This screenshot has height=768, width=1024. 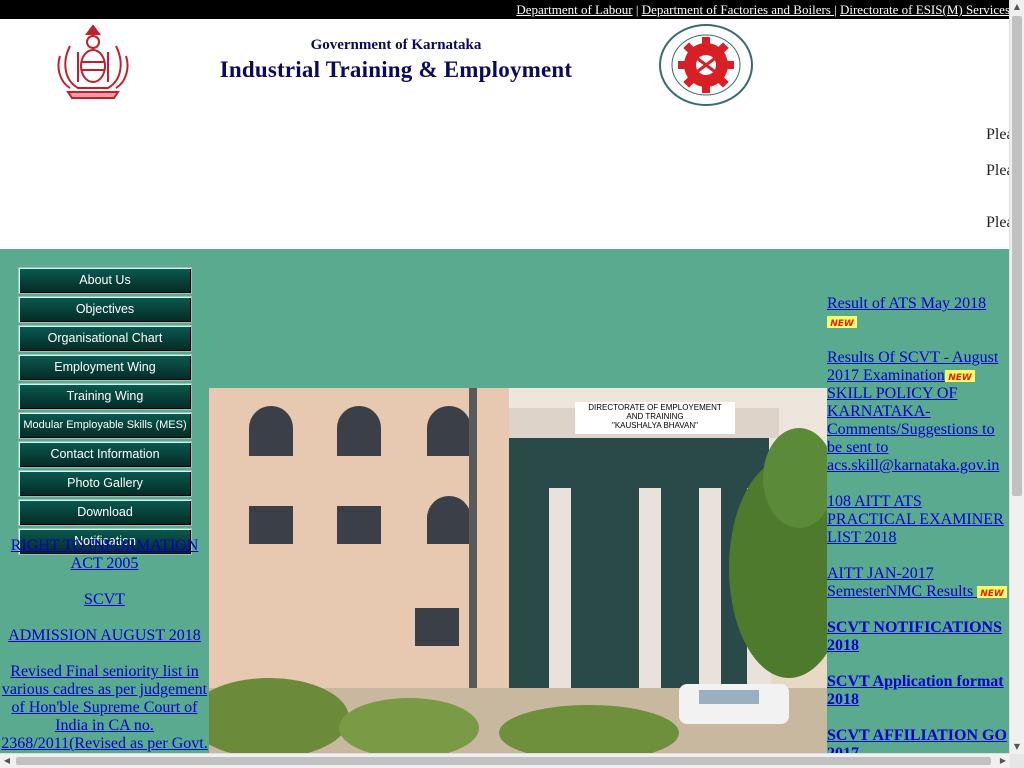 I want to click on organisational-chart-button: Organisational Chart, so click(x=105, y=338).